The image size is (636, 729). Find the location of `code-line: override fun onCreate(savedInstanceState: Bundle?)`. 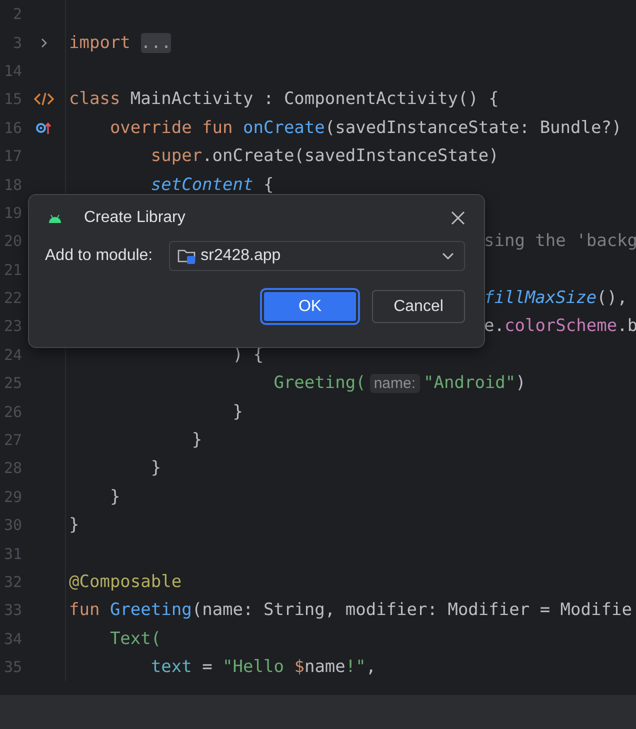

code-line: override fun onCreate(savedInstanceState: Bundle?) is located at coordinates (365, 128).